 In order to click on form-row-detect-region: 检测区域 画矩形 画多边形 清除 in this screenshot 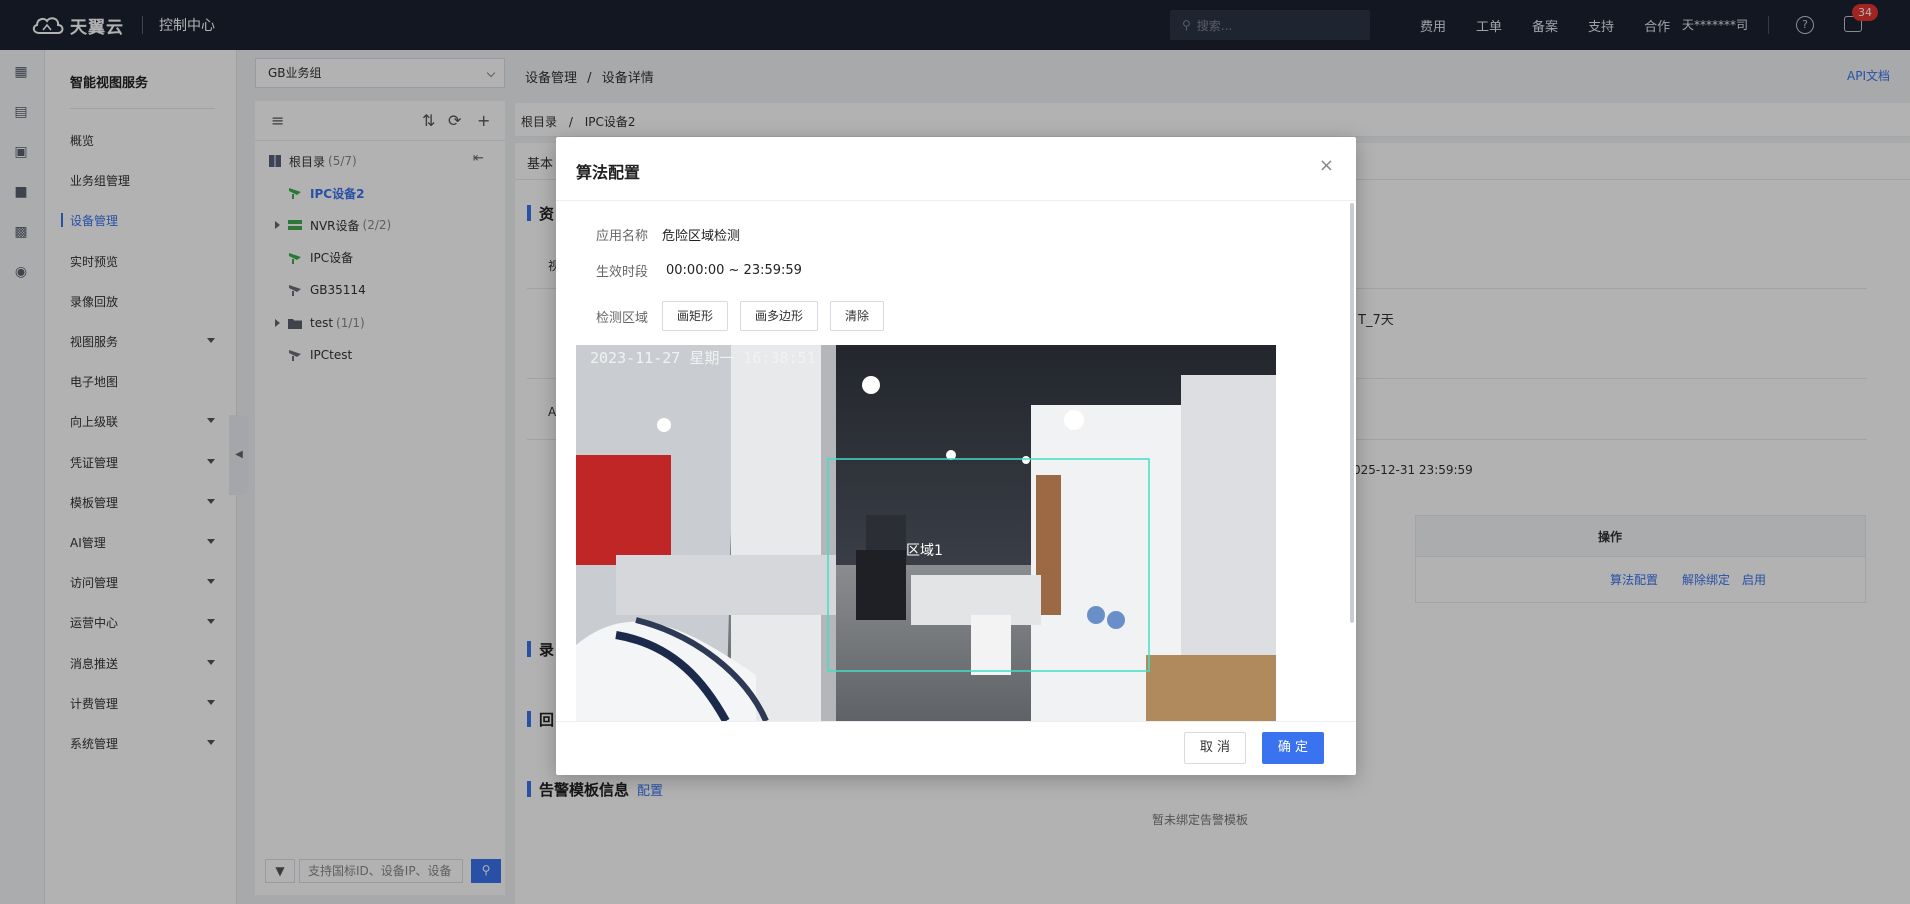, I will do `click(746, 316)`.